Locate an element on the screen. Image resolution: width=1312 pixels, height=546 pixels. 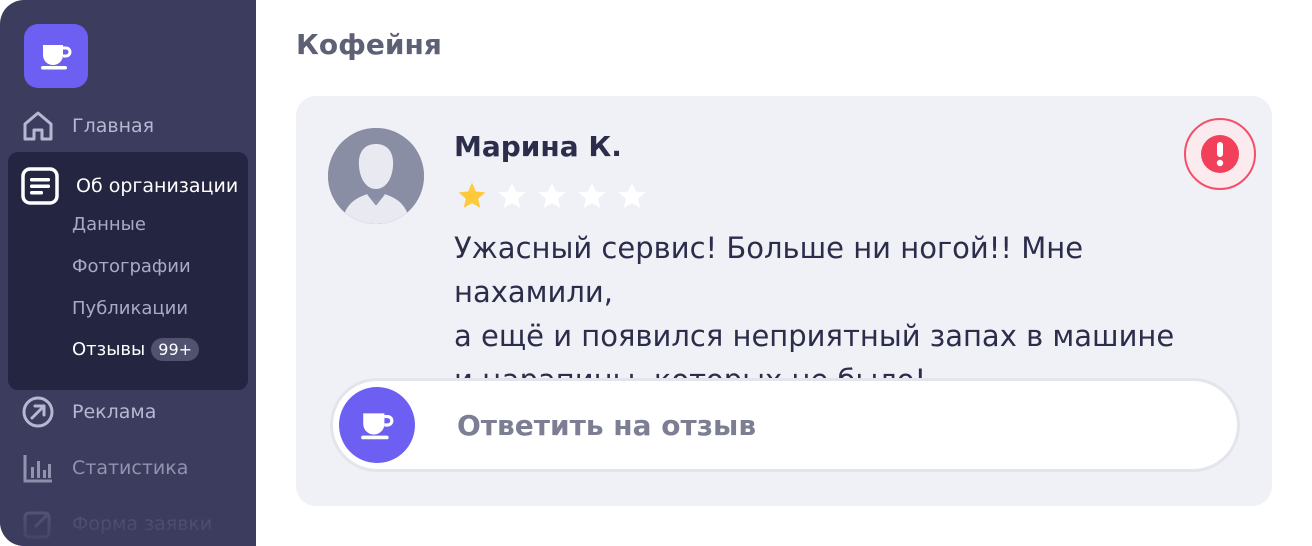
sidebar-subitem-publications: Публикации is located at coordinates (130, 308).